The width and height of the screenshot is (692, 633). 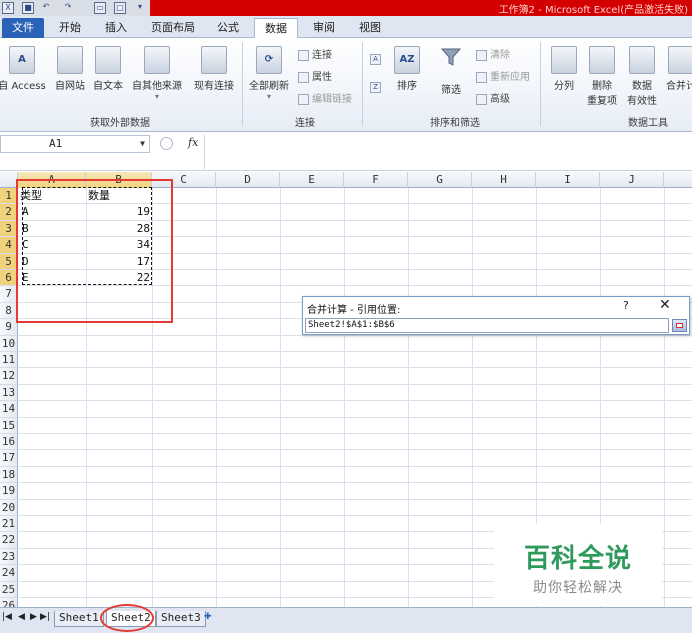 I want to click on tab-home: 开始, so click(x=70, y=28).